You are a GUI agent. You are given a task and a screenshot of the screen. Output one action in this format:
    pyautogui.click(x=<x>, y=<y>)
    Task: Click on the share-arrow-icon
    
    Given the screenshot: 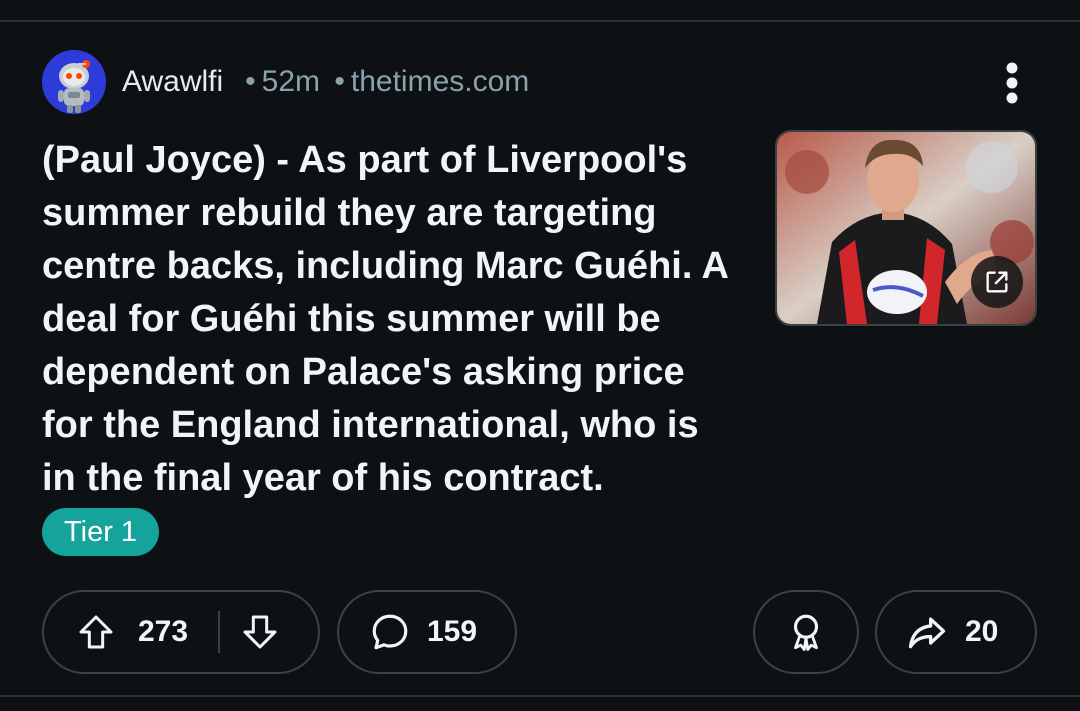 What is the action you would take?
    pyautogui.click(x=927, y=633)
    